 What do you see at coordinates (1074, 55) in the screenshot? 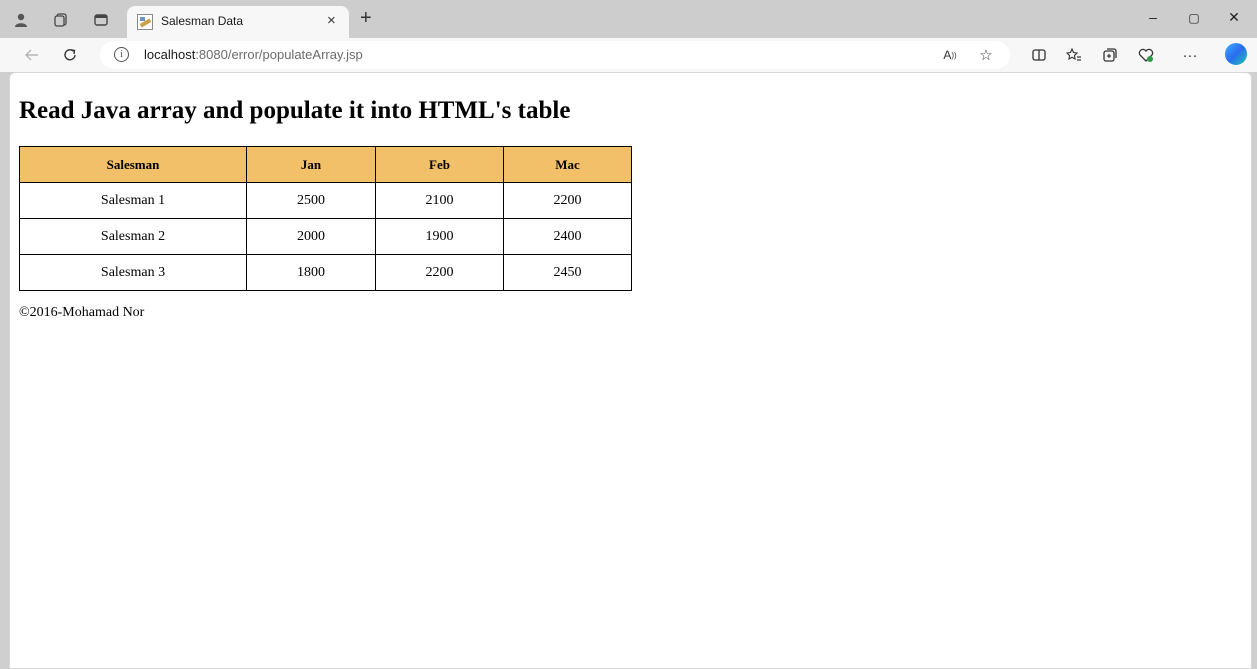
I see `favorites-icon` at bounding box center [1074, 55].